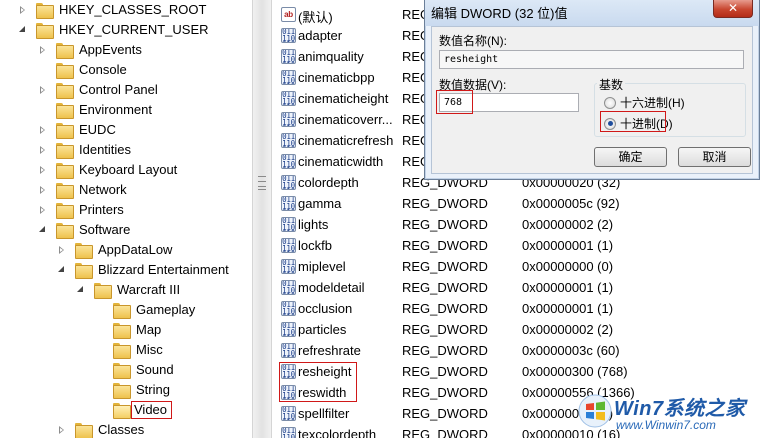 The image size is (760, 438). Describe the element at coordinates (115, 250) in the screenshot. I see `tree-item: AppDataLow` at that location.